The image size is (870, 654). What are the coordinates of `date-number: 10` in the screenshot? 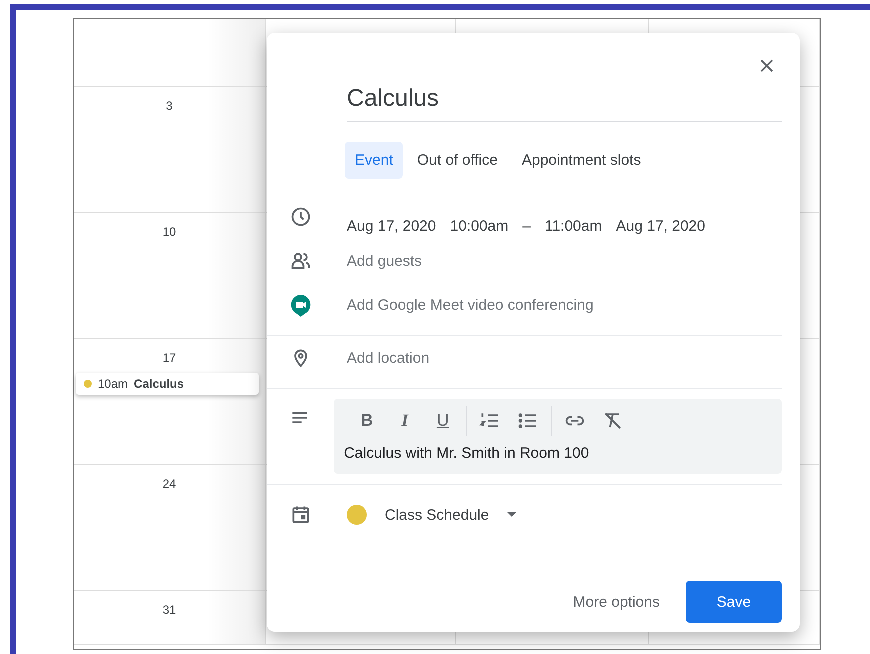 It's located at (169, 232).